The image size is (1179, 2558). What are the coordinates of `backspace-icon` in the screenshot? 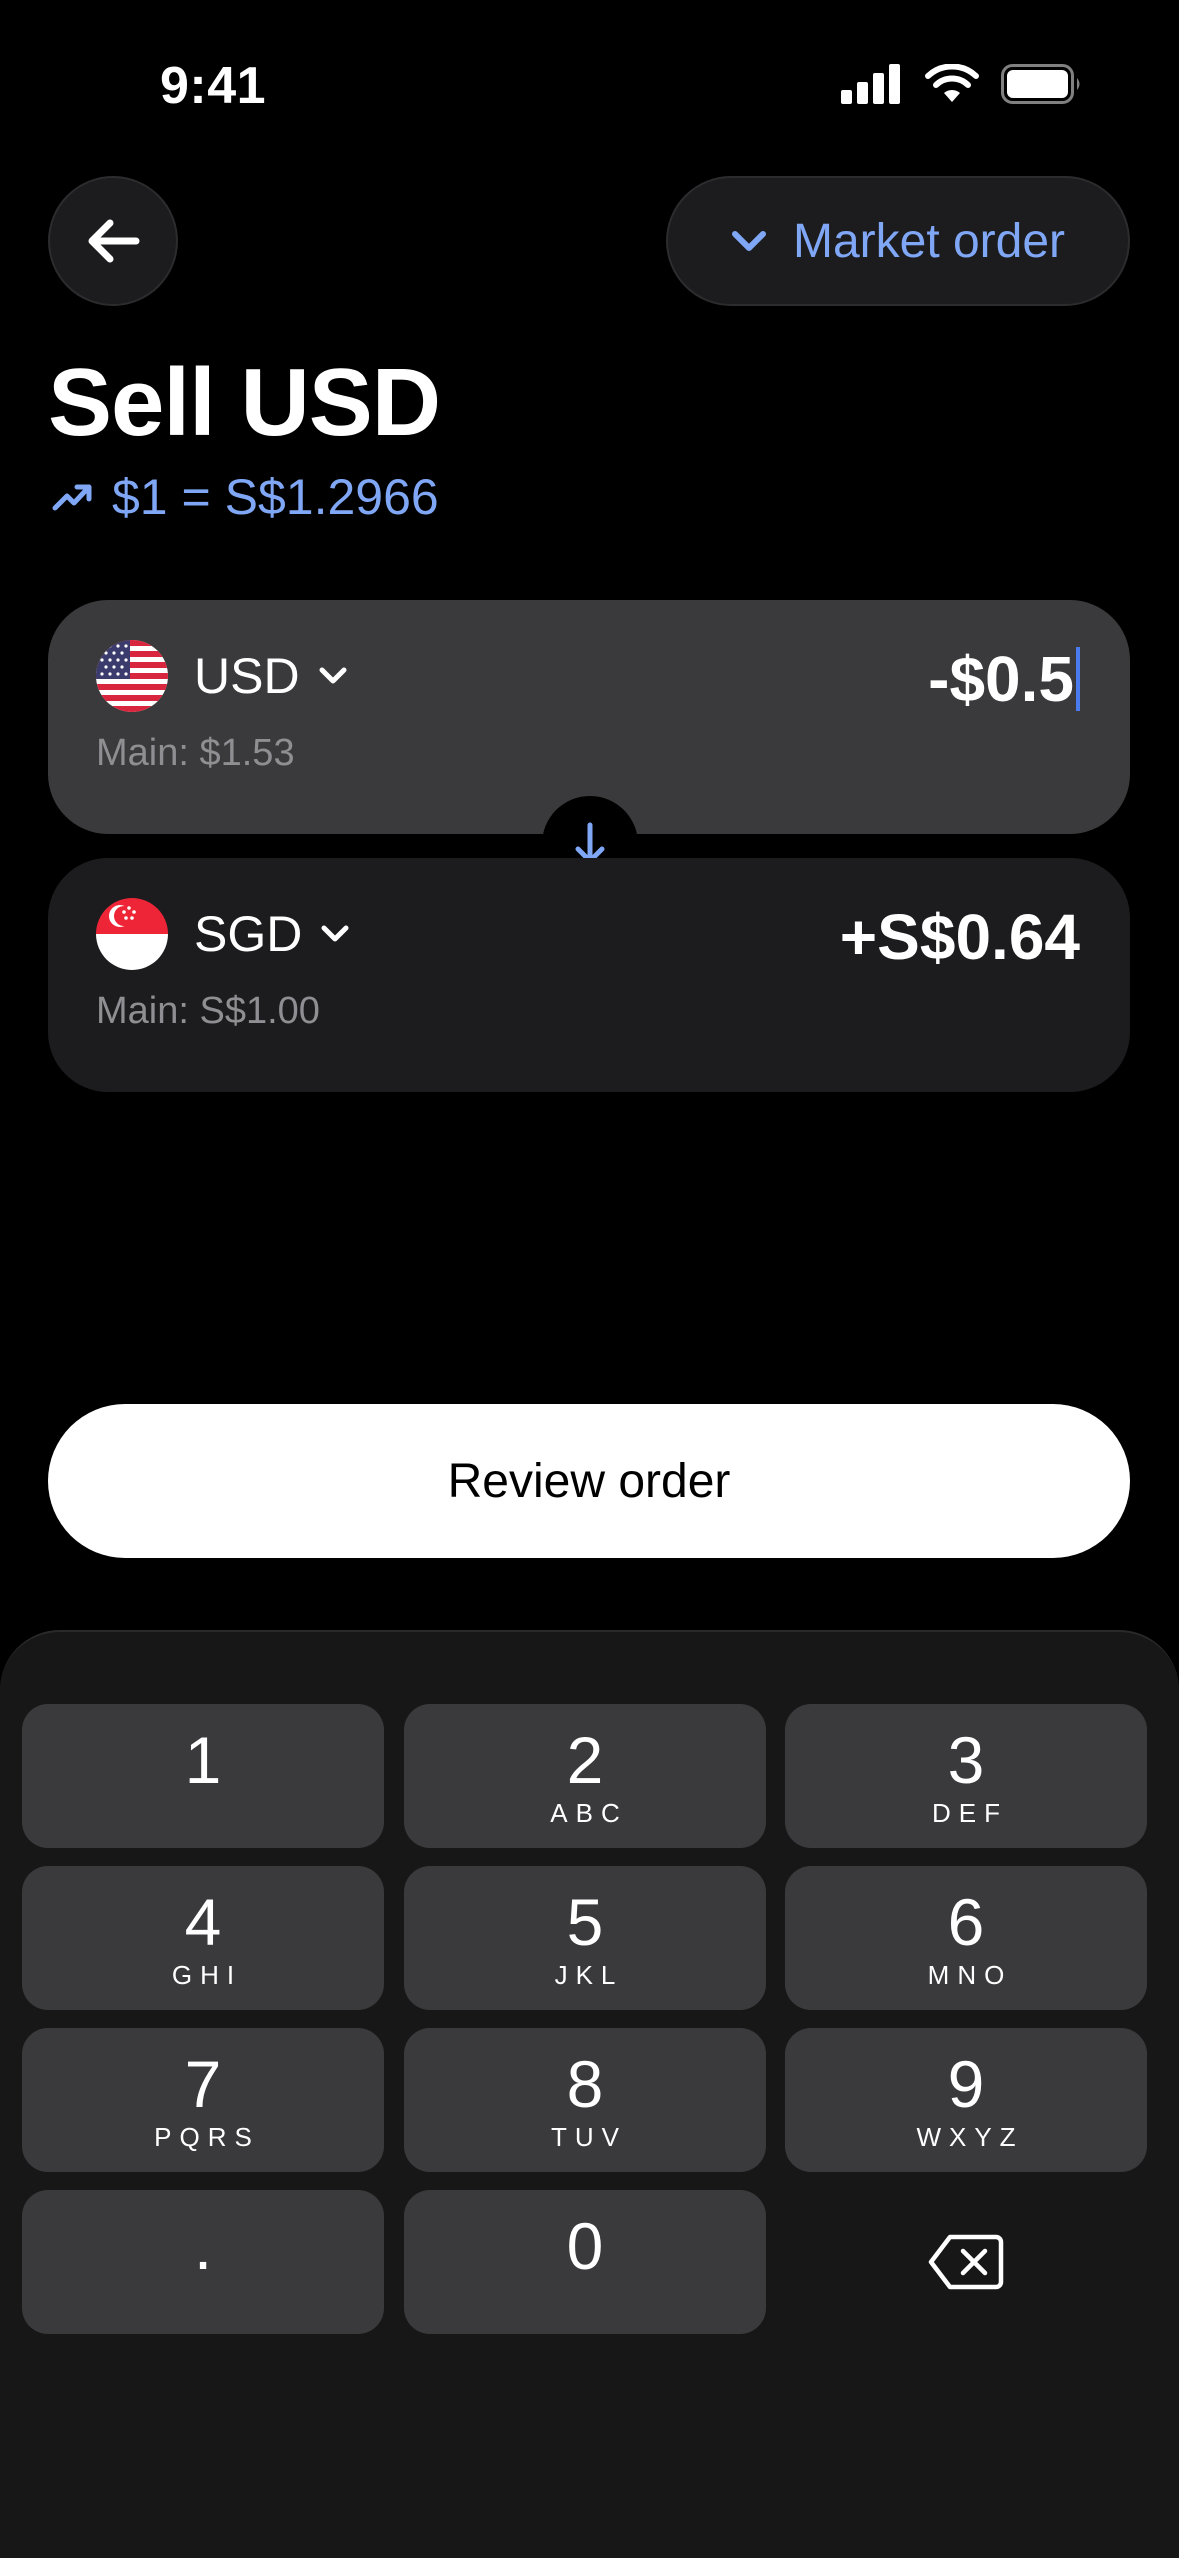 It's located at (966, 2262).